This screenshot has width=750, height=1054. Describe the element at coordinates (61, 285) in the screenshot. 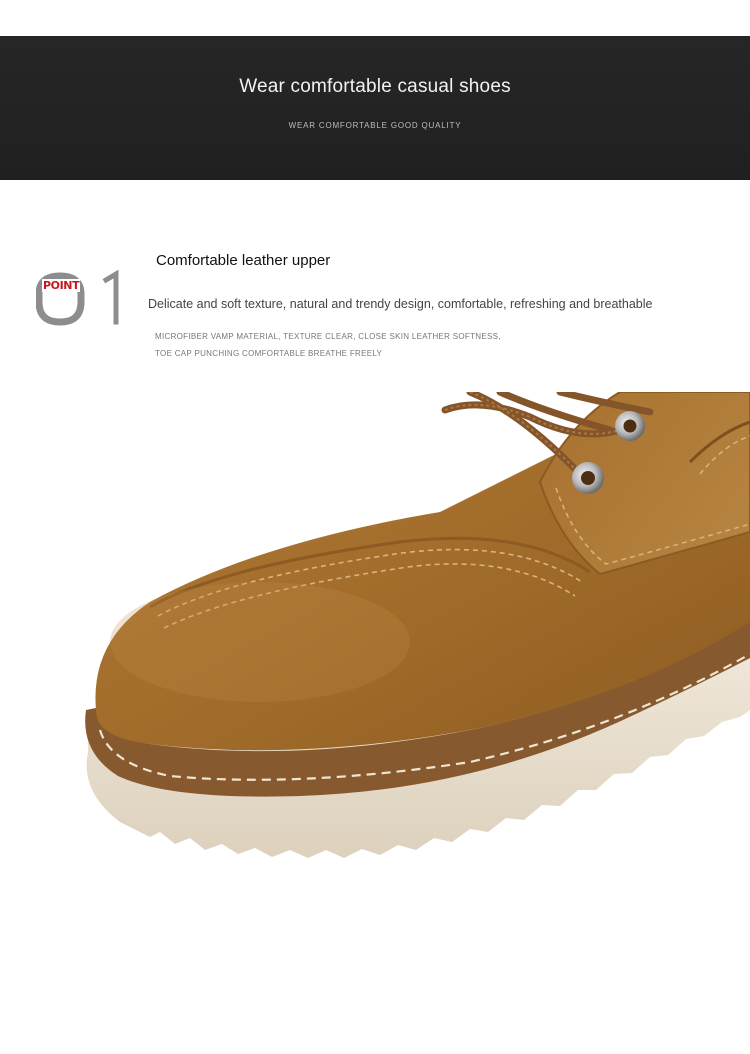

I see `point-label: POINT` at that location.